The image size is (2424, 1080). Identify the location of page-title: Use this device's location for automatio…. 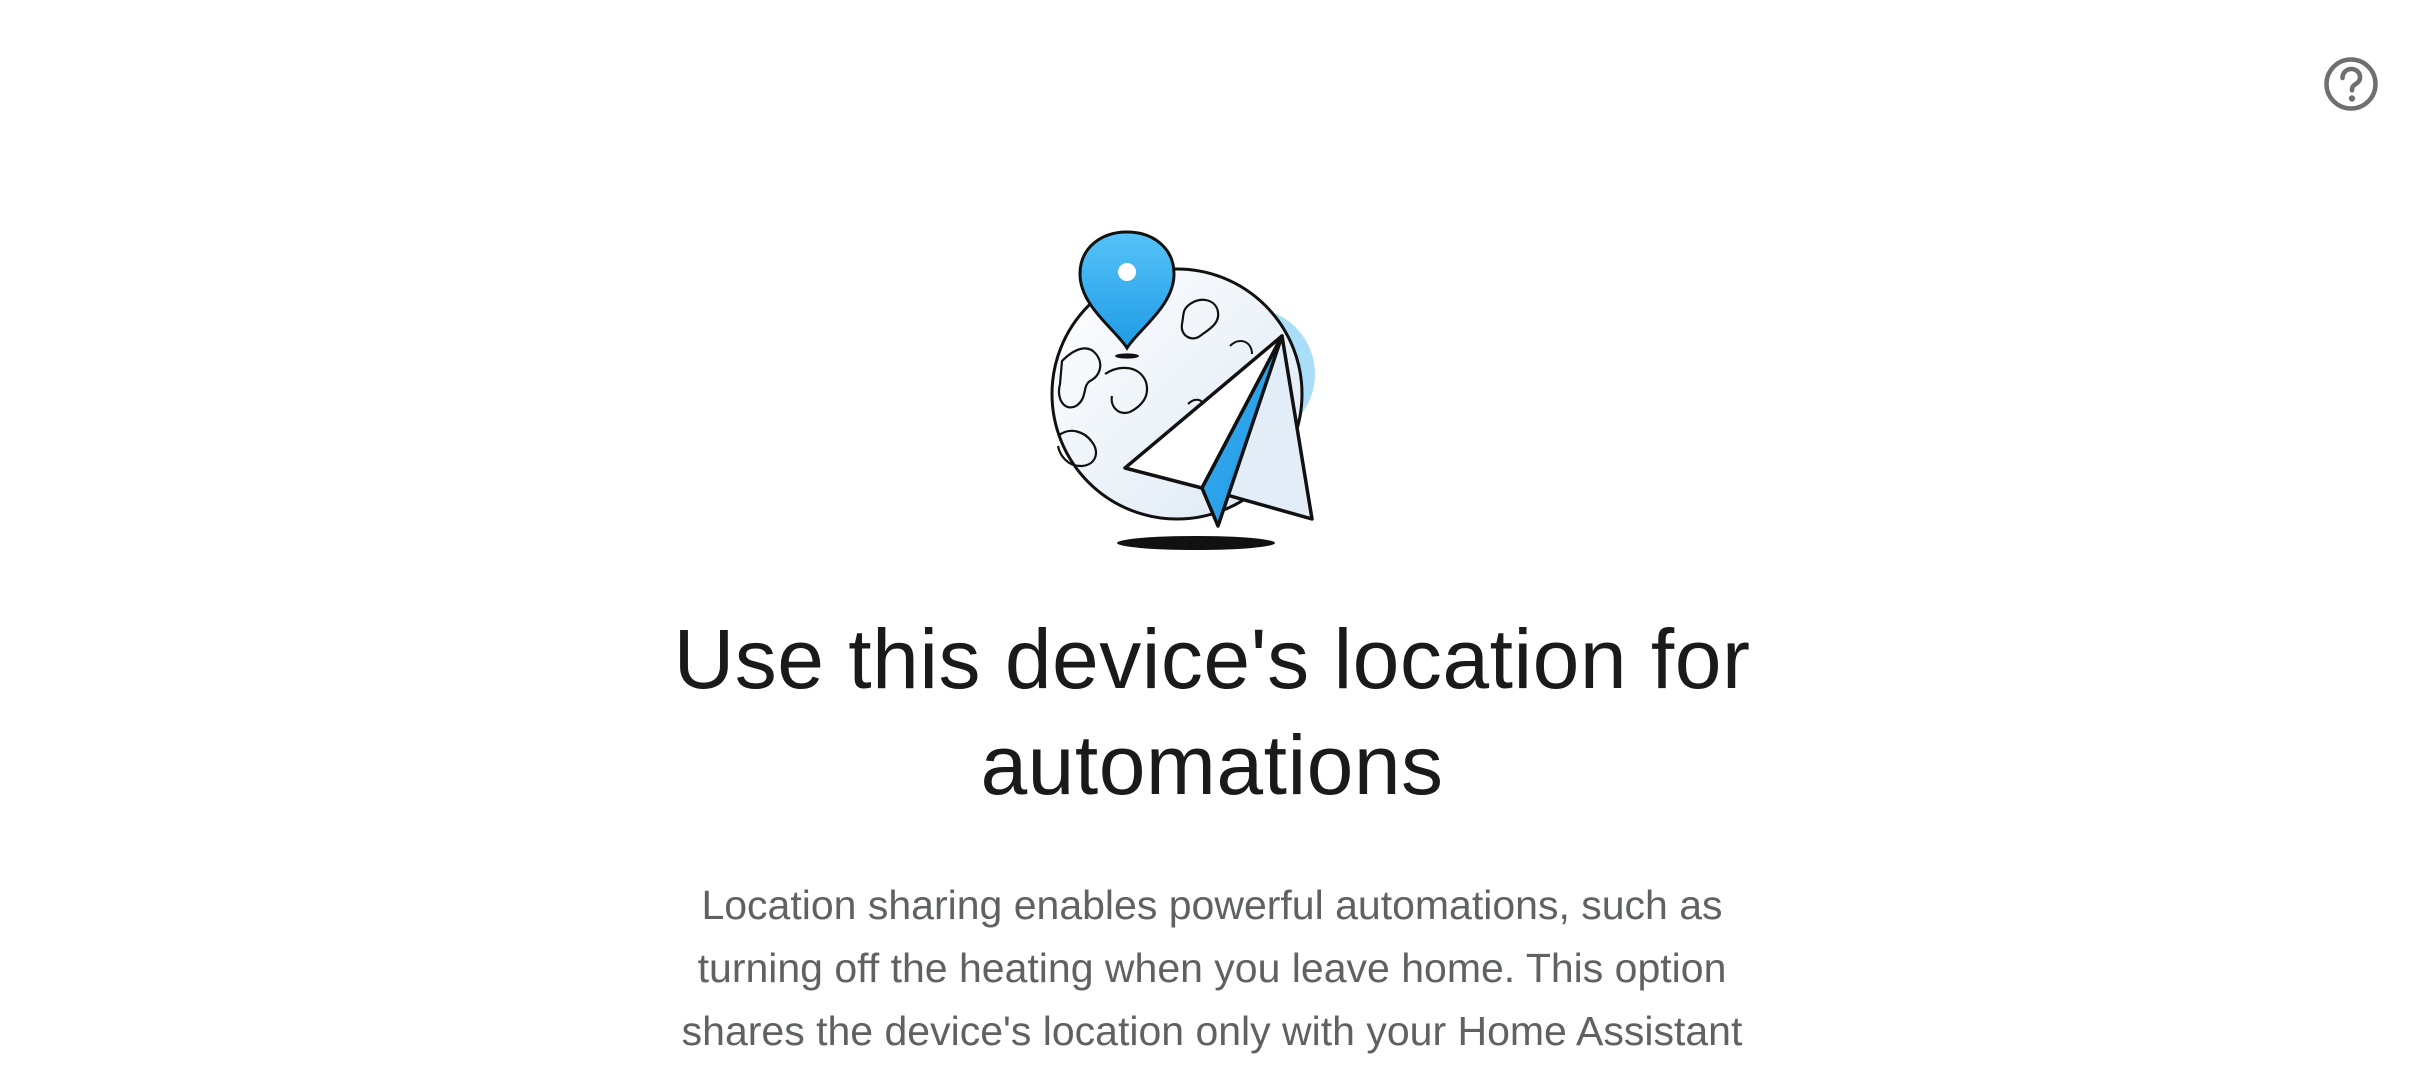
(1212, 712).